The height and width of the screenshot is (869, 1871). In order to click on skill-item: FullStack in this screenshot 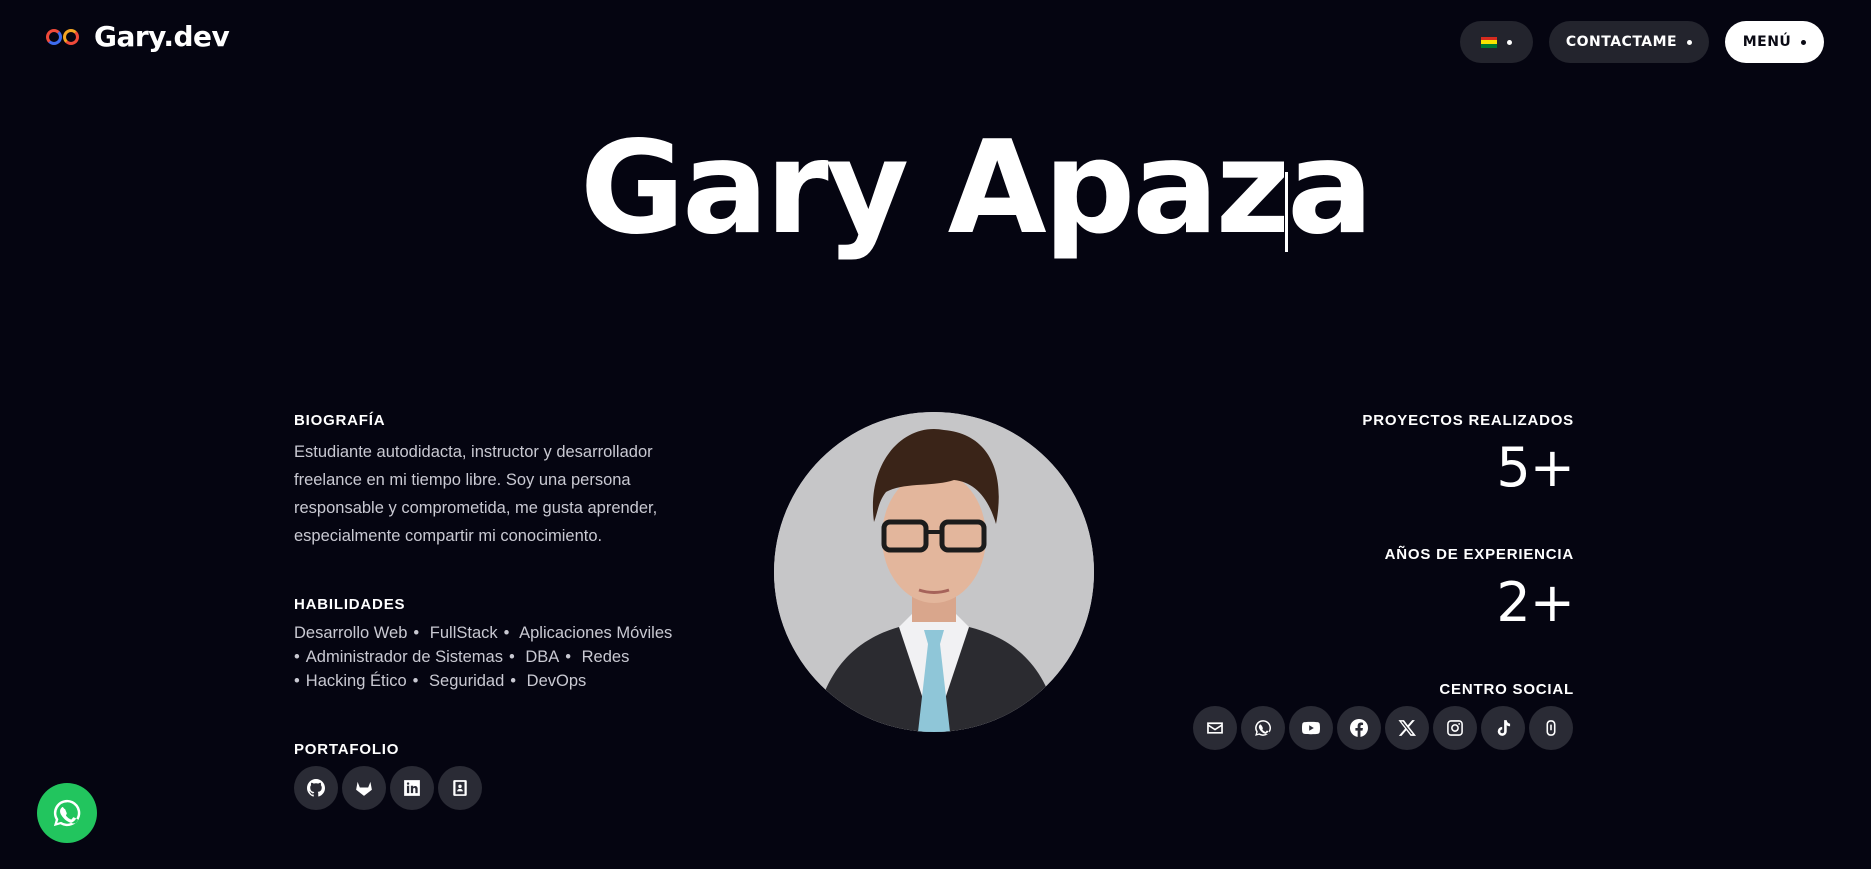, I will do `click(463, 633)`.